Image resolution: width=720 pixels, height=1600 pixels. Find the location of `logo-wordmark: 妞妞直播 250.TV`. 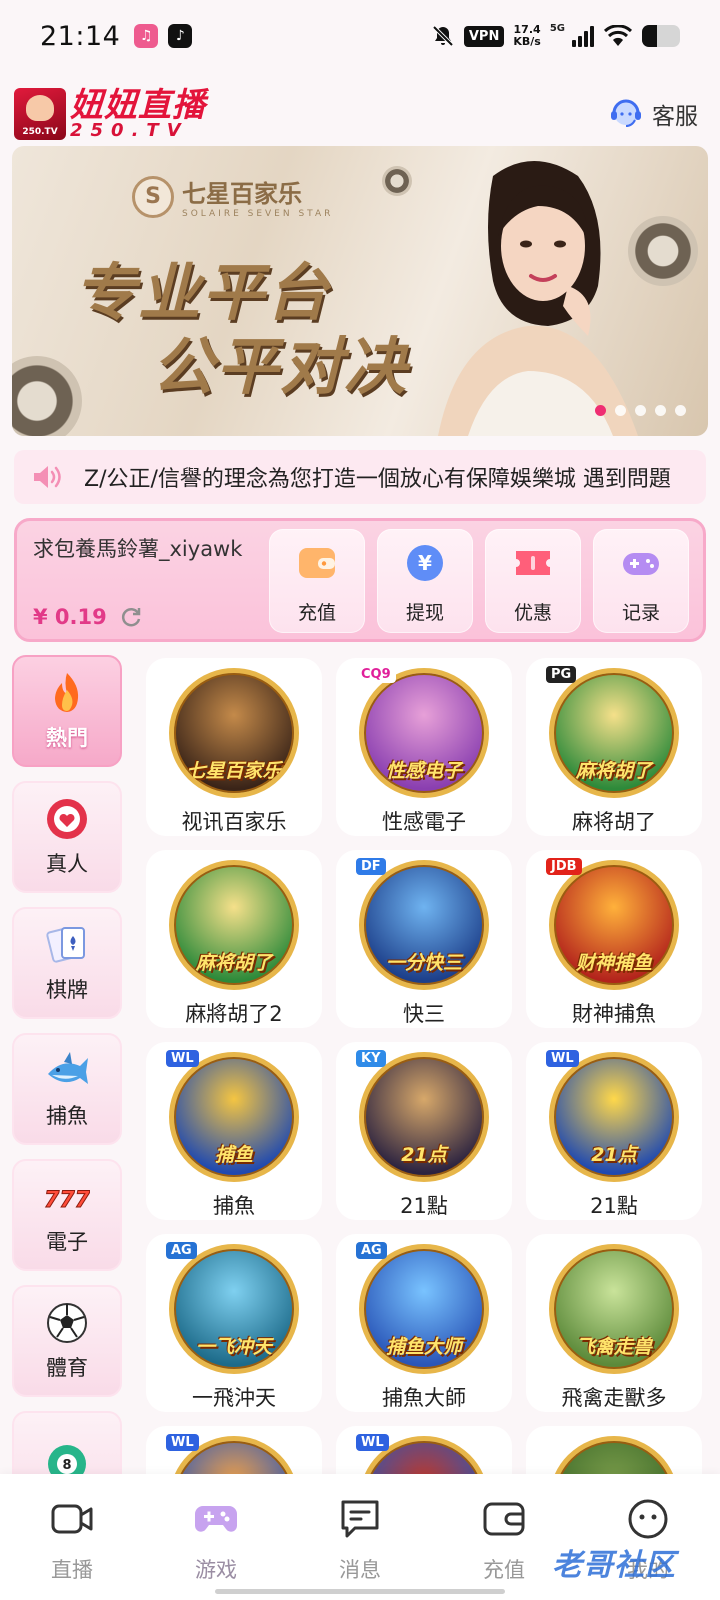

logo-wordmark: 妞妞直播 250.TV is located at coordinates (138, 114).